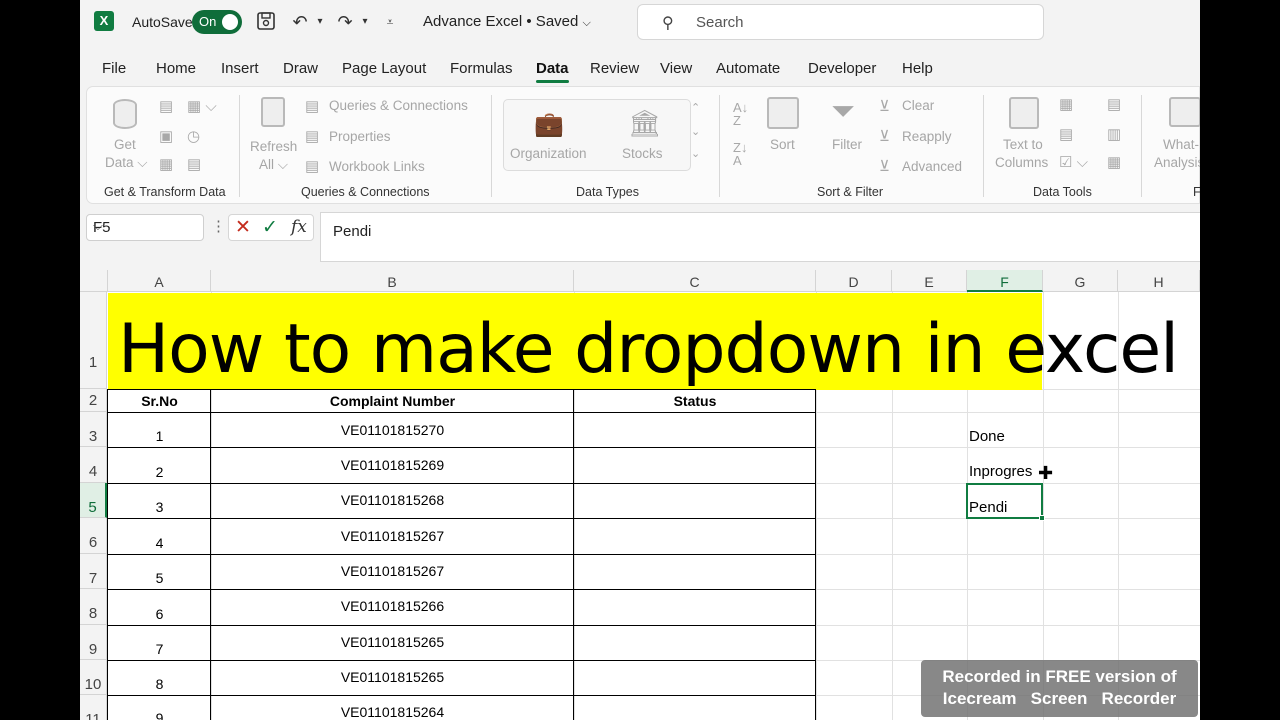 This screenshot has height=720, width=1280. Describe the element at coordinates (642, 153) in the screenshot. I see `stocks-button: Stocks` at that location.